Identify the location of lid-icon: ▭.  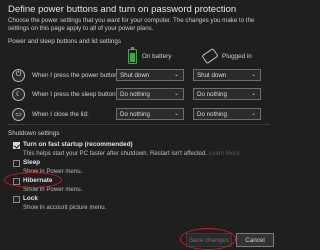
(18, 114).